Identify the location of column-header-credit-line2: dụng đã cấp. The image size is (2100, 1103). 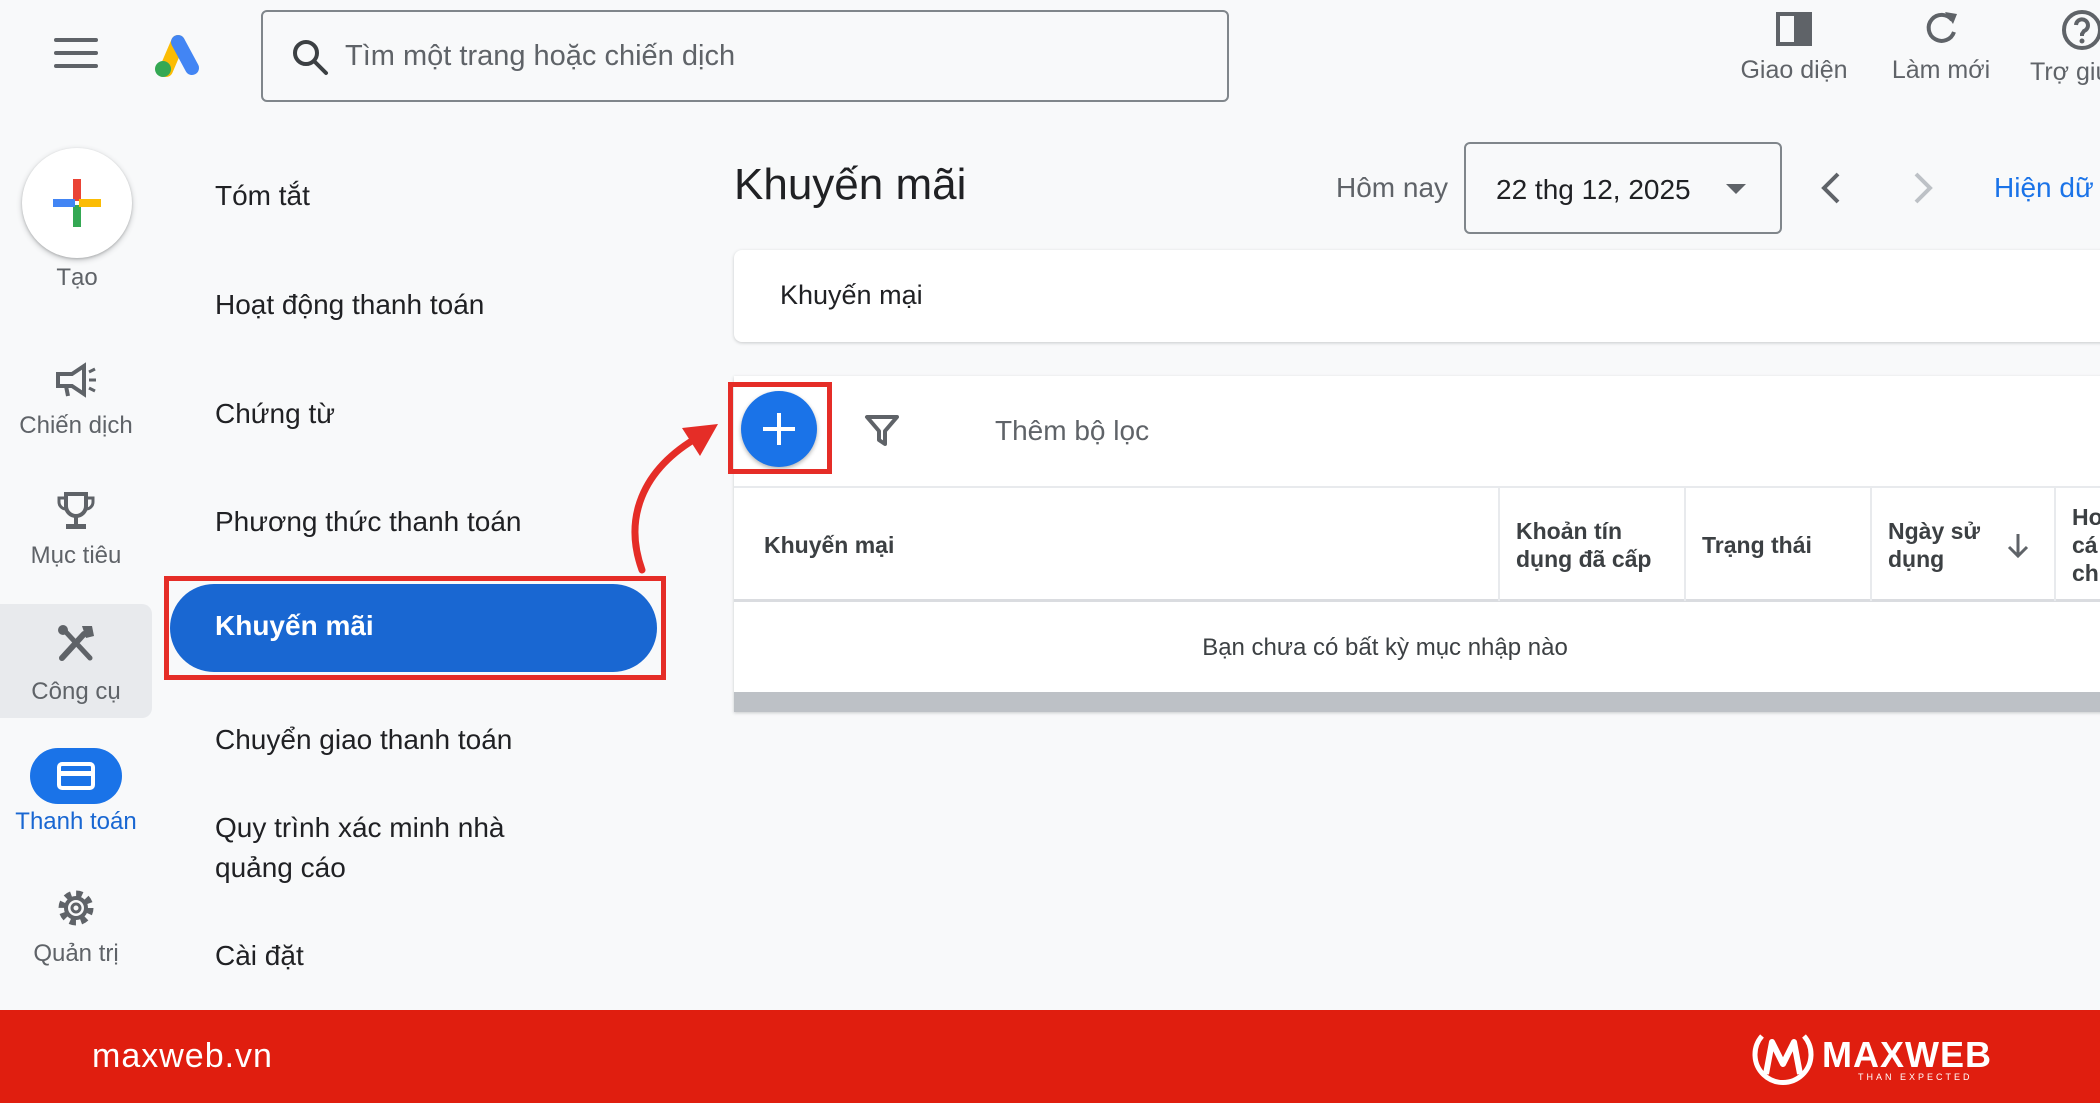
(1584, 558).